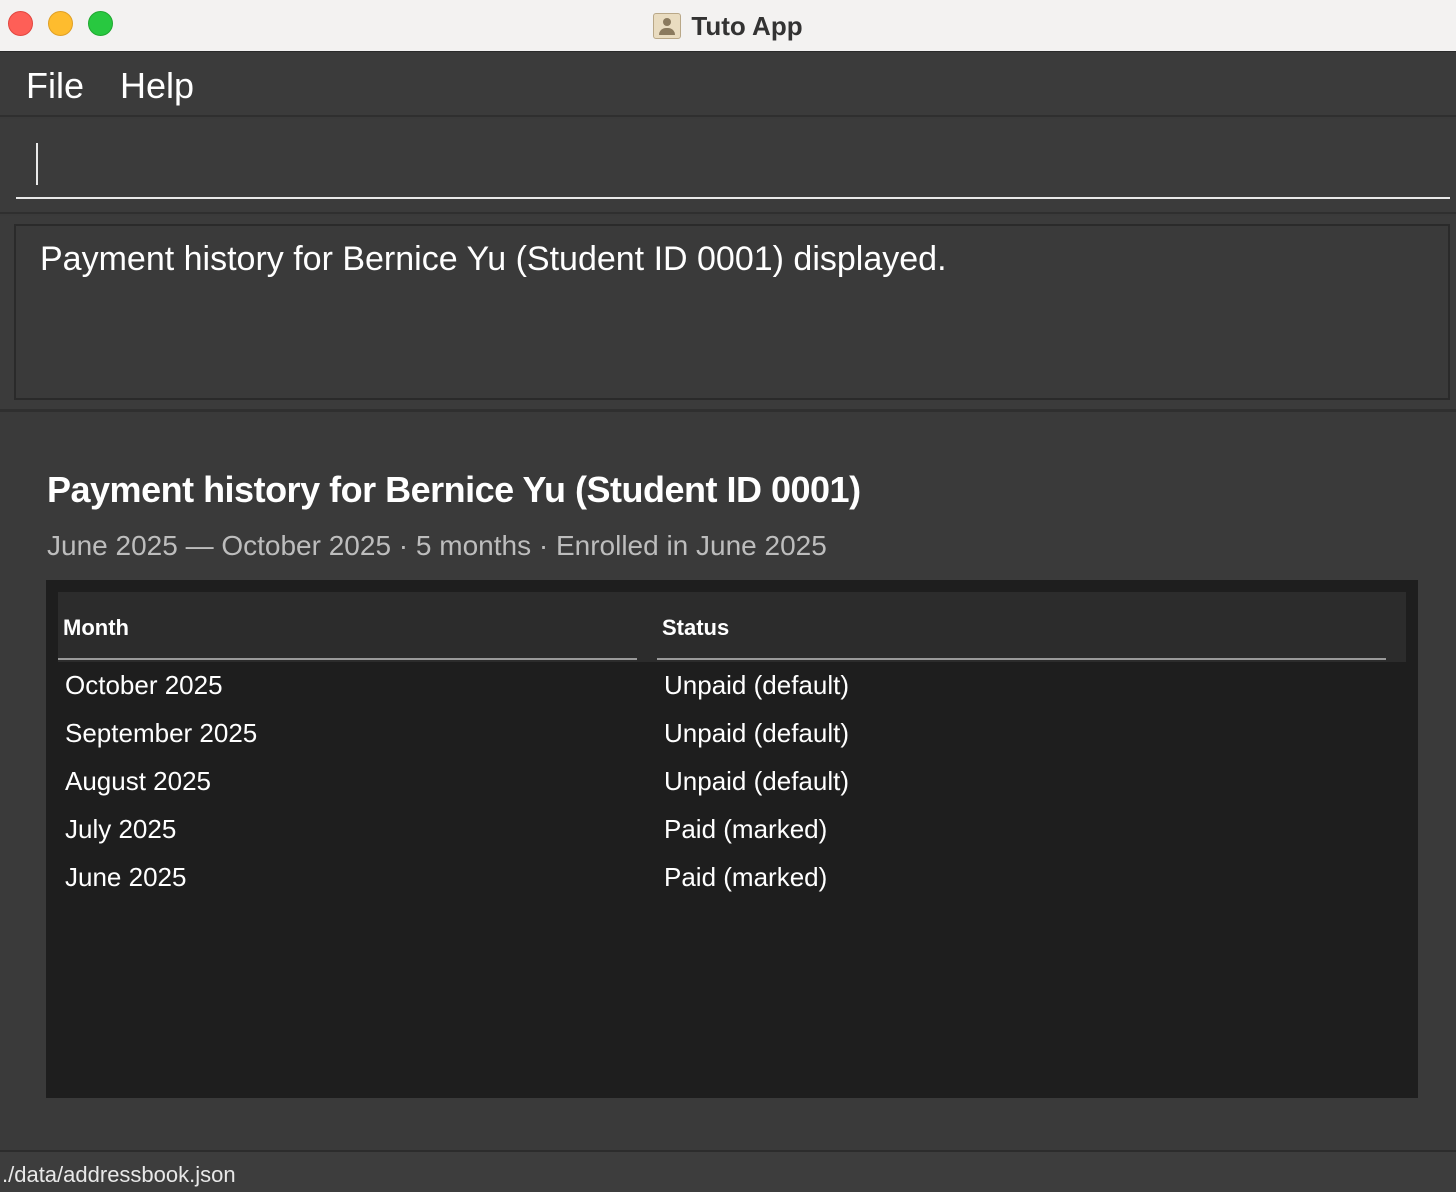 This screenshot has height=1192, width=1456. What do you see at coordinates (157, 86) in the screenshot?
I see `menu-help: Help` at bounding box center [157, 86].